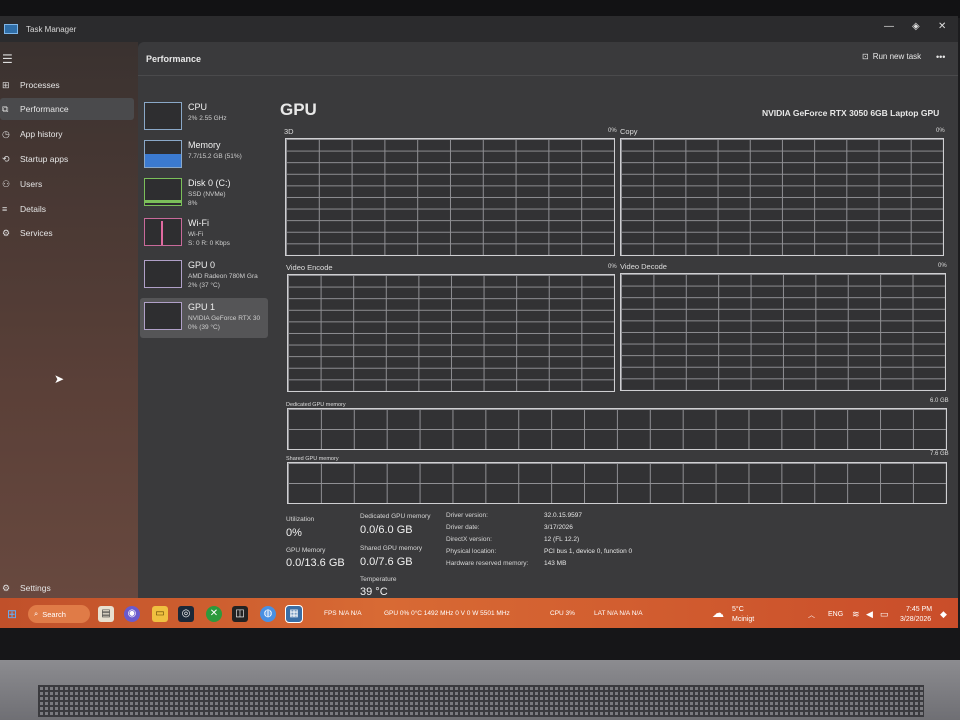 The width and height of the screenshot is (960, 720). What do you see at coordinates (378, 579) in the screenshot?
I see `temperature-label: Temperature` at bounding box center [378, 579].